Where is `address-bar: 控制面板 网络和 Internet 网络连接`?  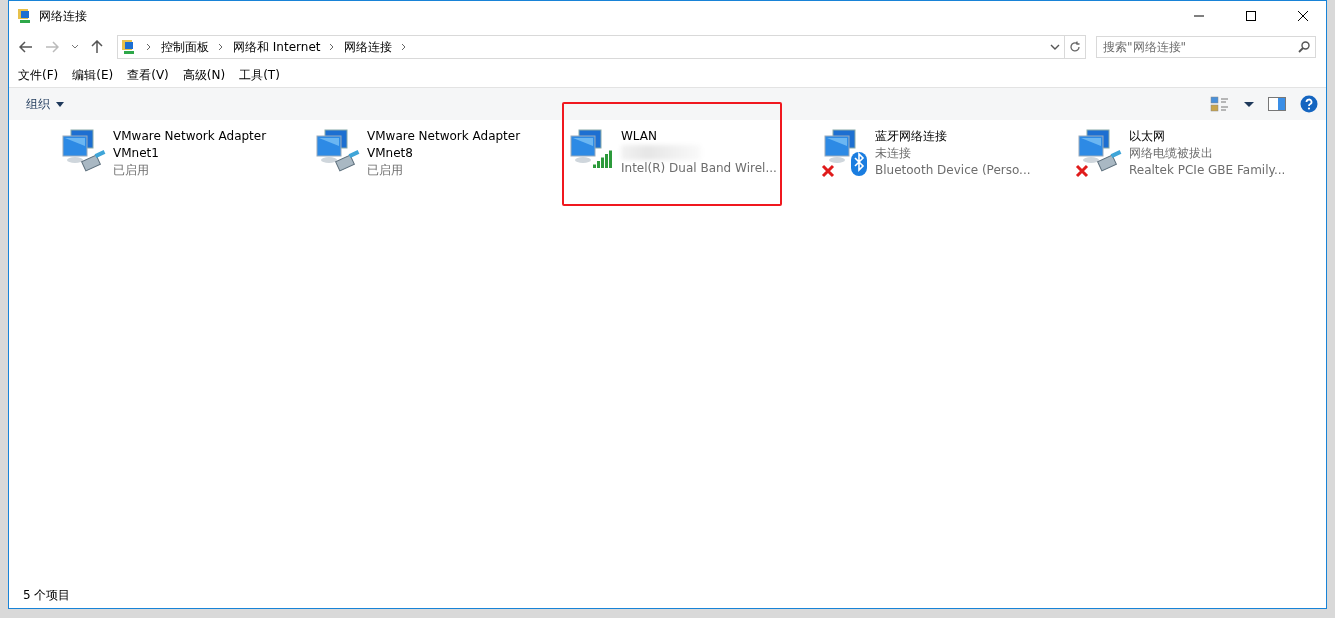 address-bar: 控制面板 网络和 Internet 网络连接 is located at coordinates (601, 47).